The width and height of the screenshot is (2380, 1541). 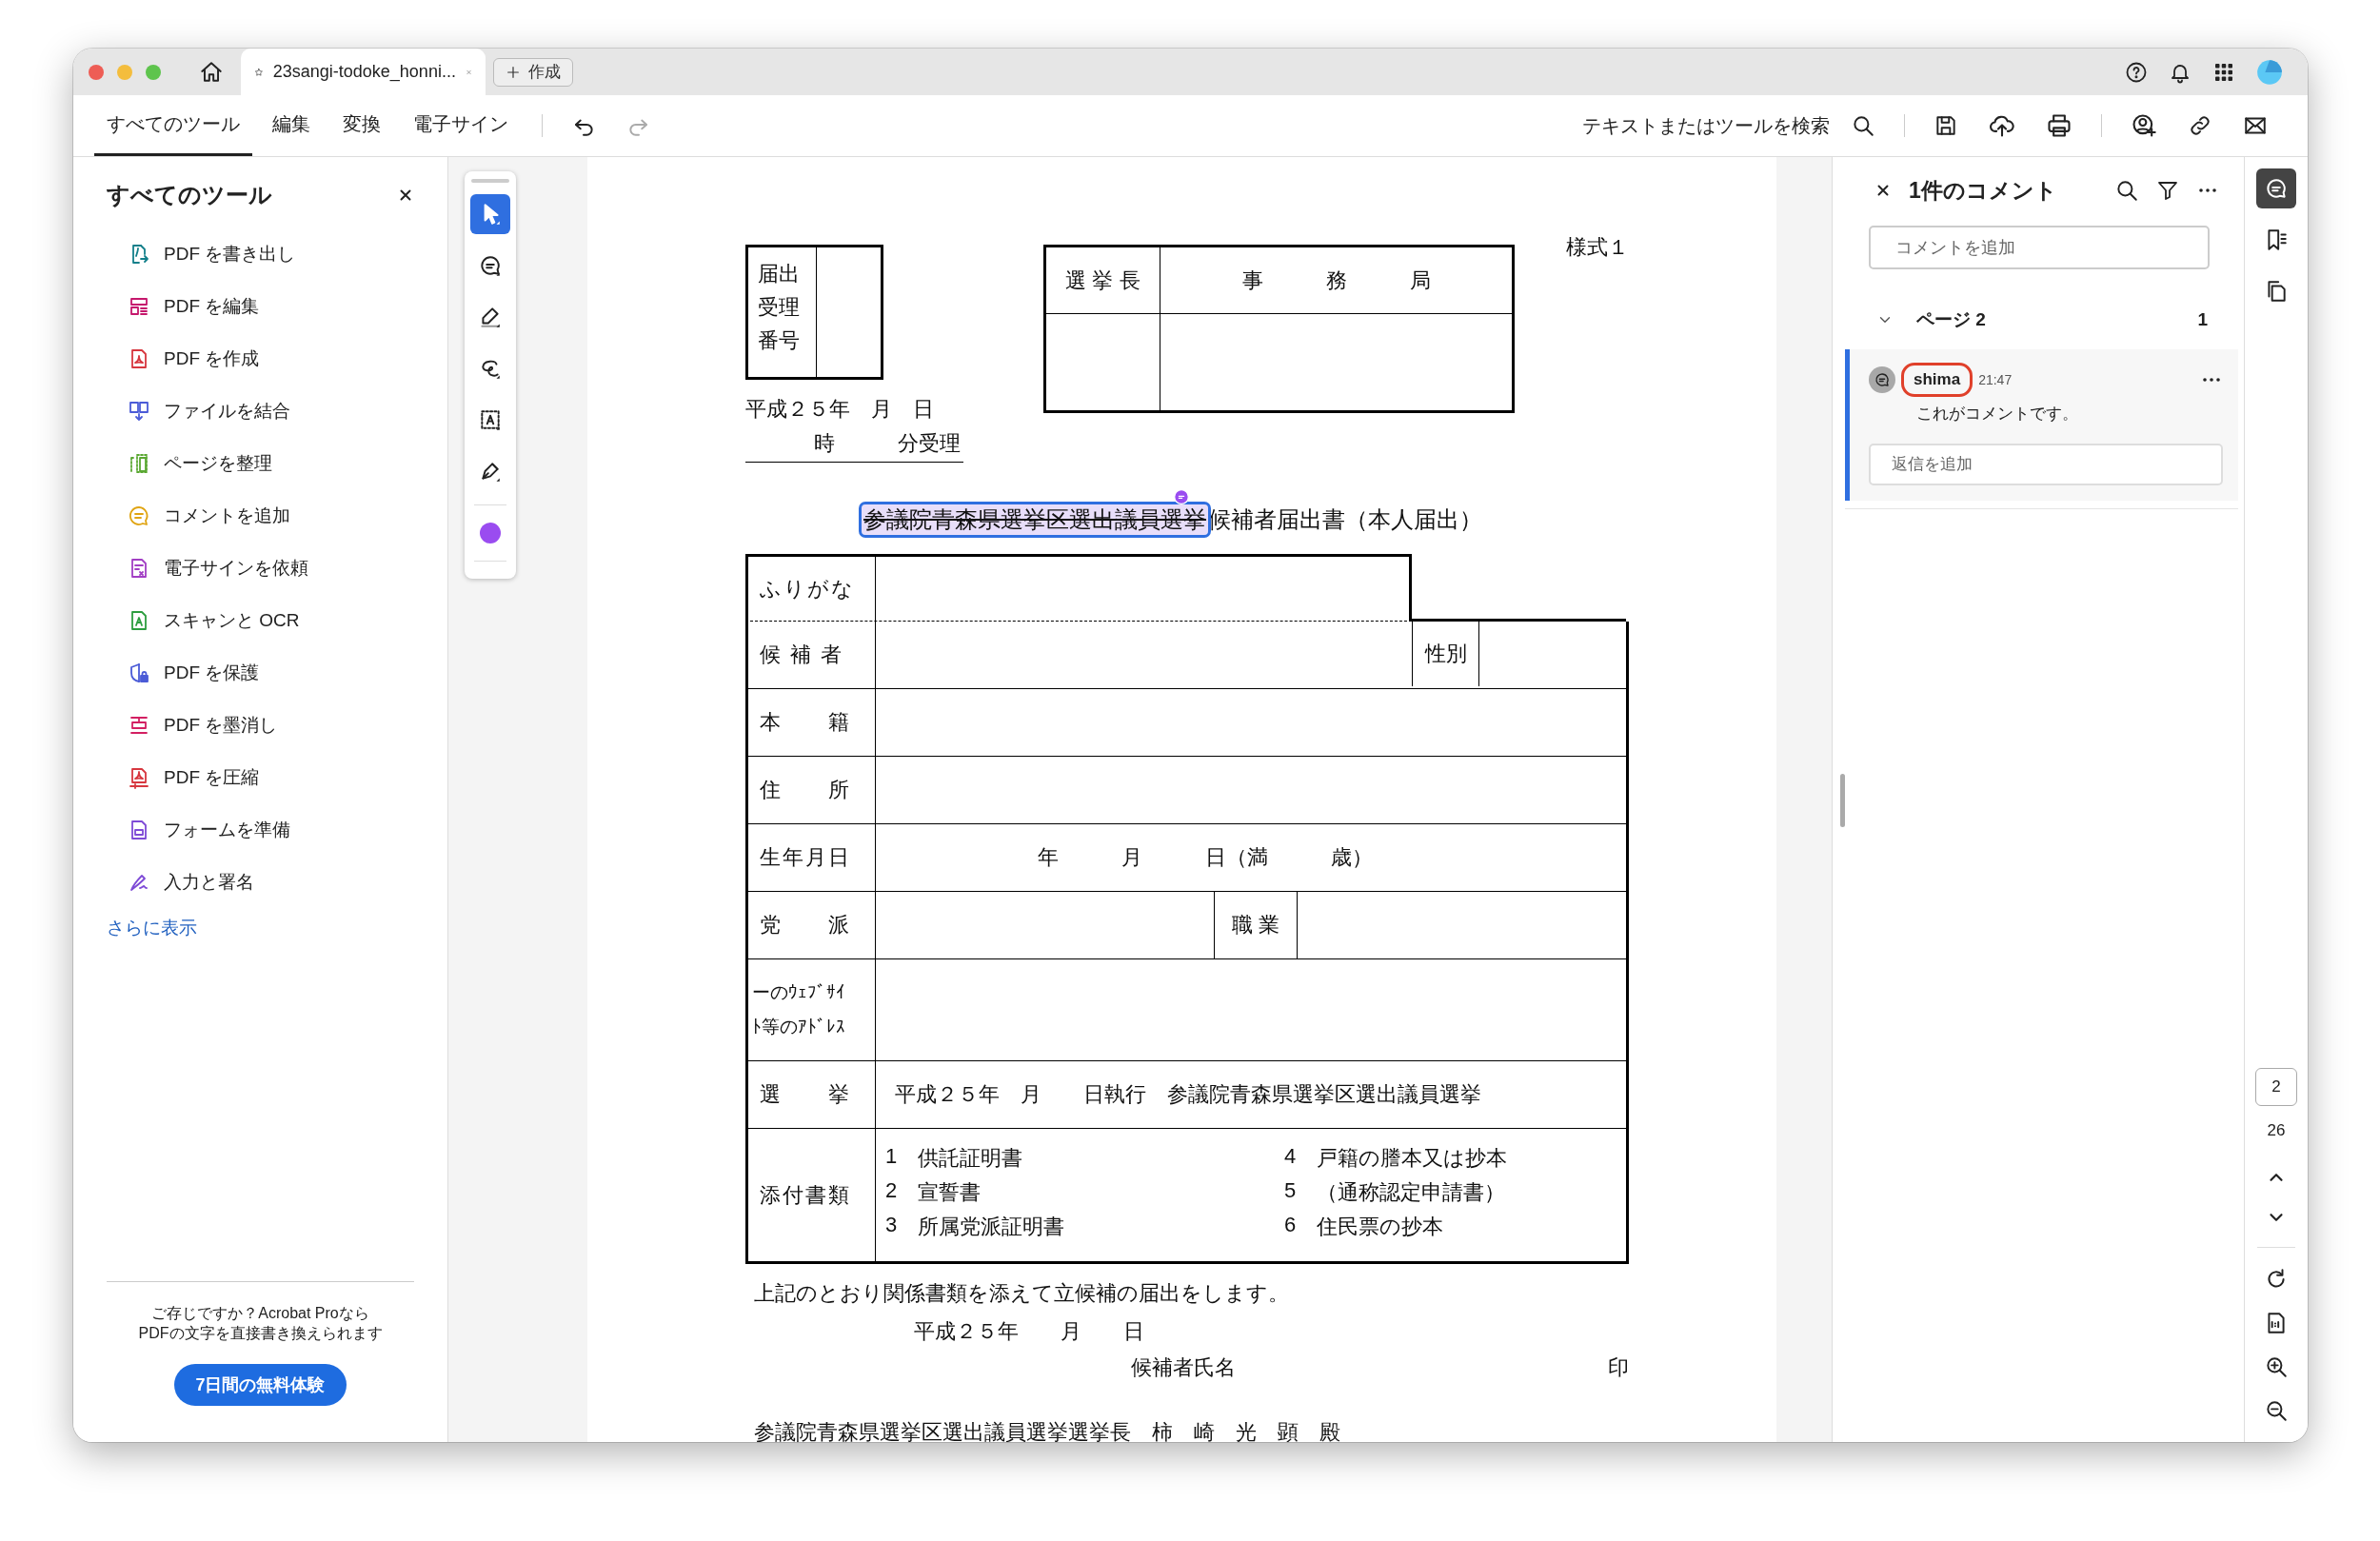 What do you see at coordinates (533, 72) in the screenshot?
I see `new-tab-button: 作成` at bounding box center [533, 72].